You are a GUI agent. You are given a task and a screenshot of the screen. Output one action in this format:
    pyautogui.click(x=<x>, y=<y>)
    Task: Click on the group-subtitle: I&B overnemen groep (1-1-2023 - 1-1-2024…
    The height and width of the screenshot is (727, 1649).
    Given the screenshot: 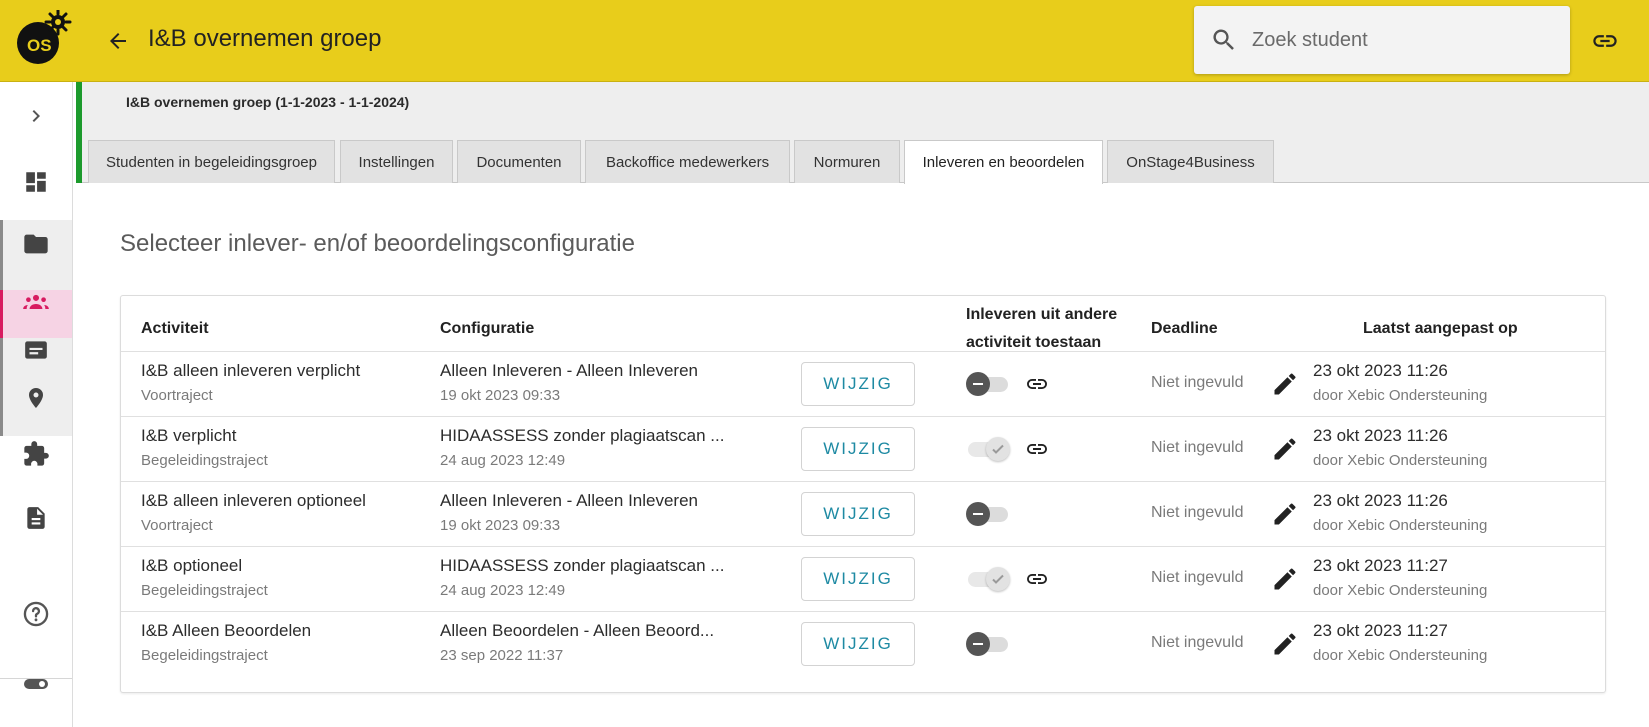 What is the action you would take?
    pyautogui.click(x=268, y=102)
    